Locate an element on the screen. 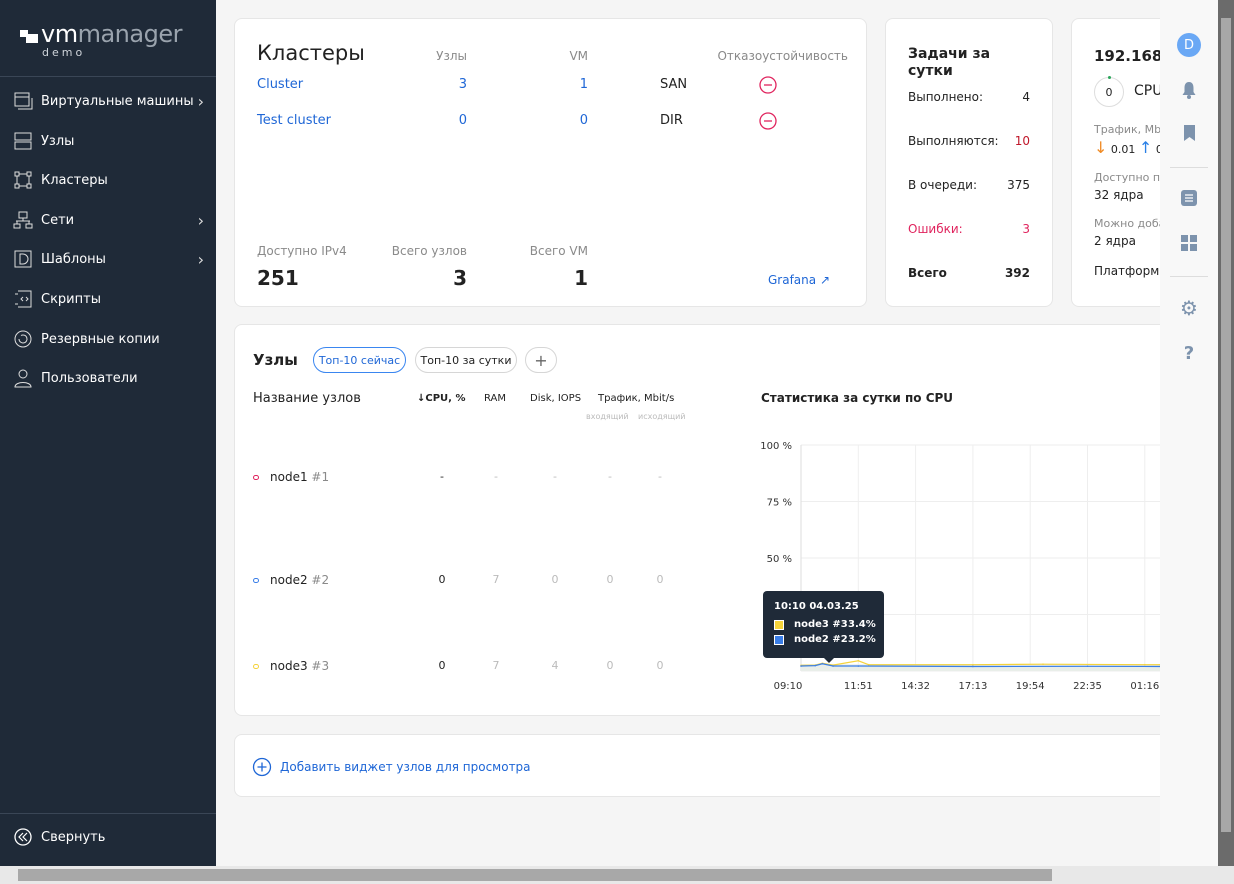 This screenshot has height=884, width=1234. traffic-in: 0.01 is located at coordinates (1123, 149).